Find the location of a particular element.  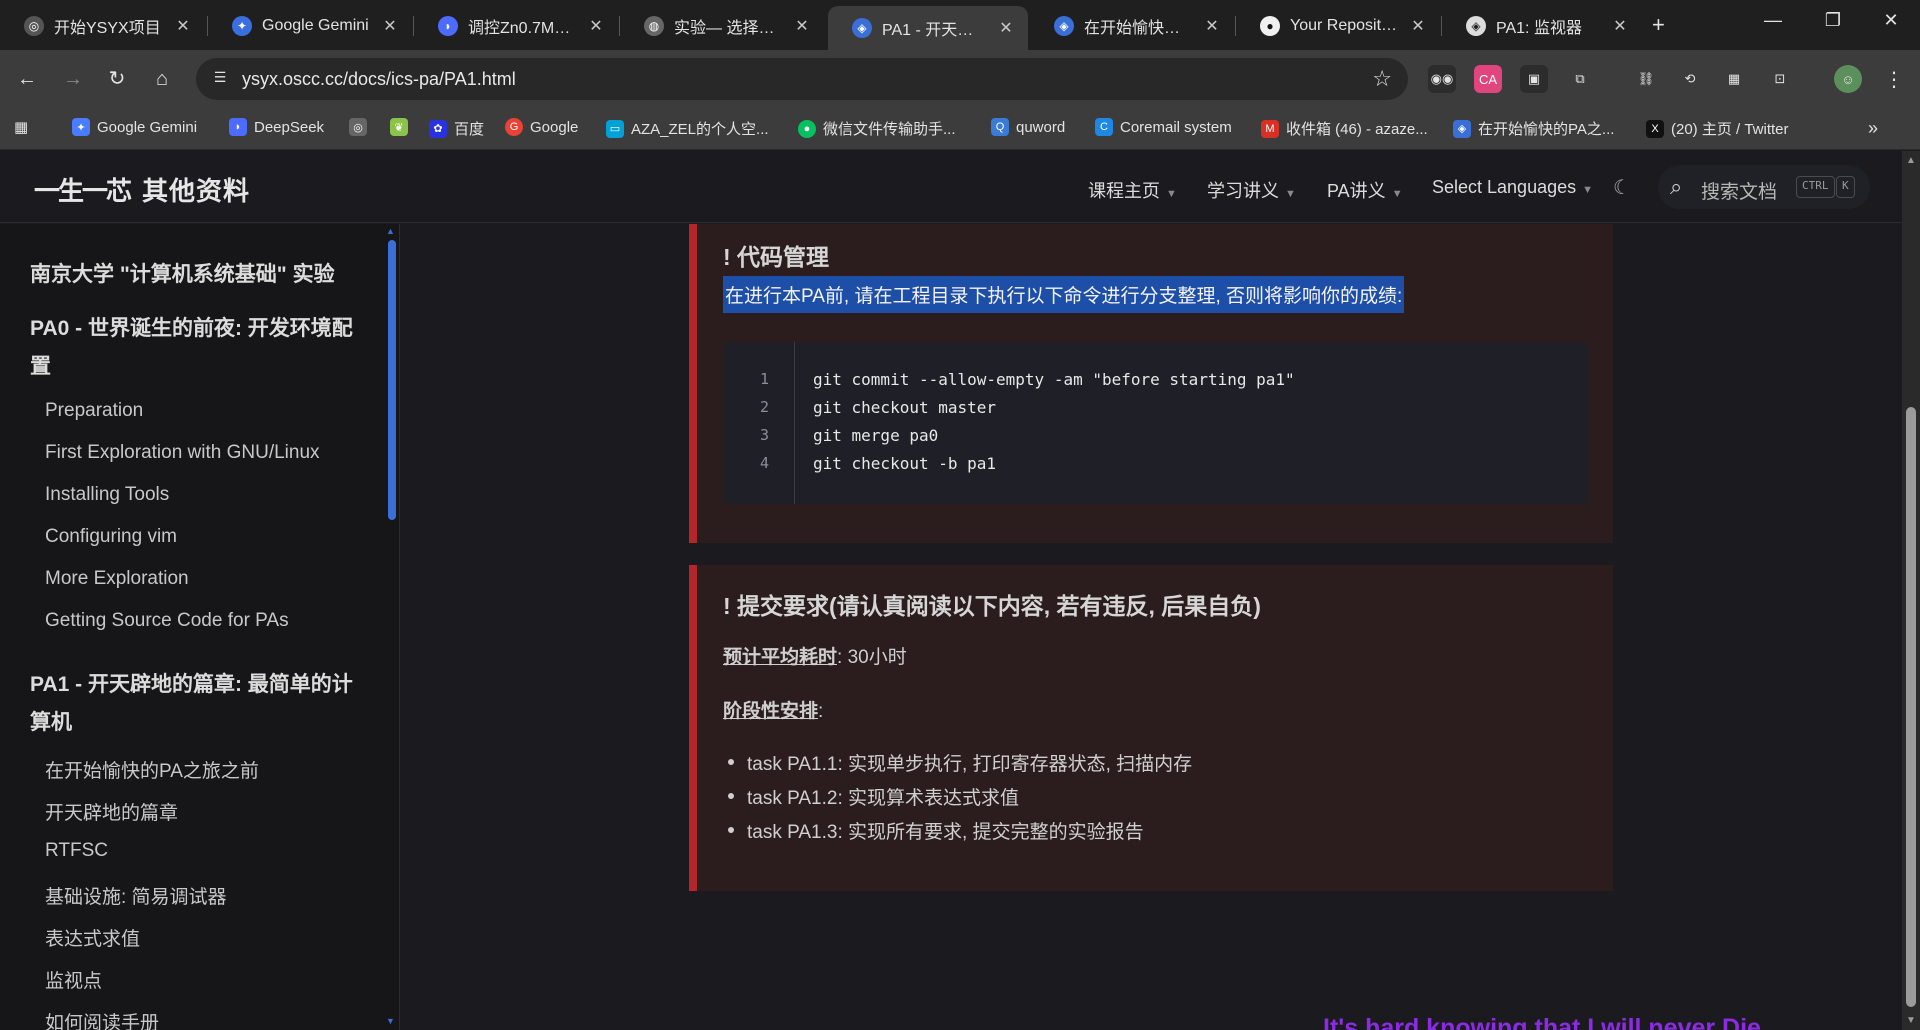

bookmark-openai: ◎ is located at coordinates (361, 127).